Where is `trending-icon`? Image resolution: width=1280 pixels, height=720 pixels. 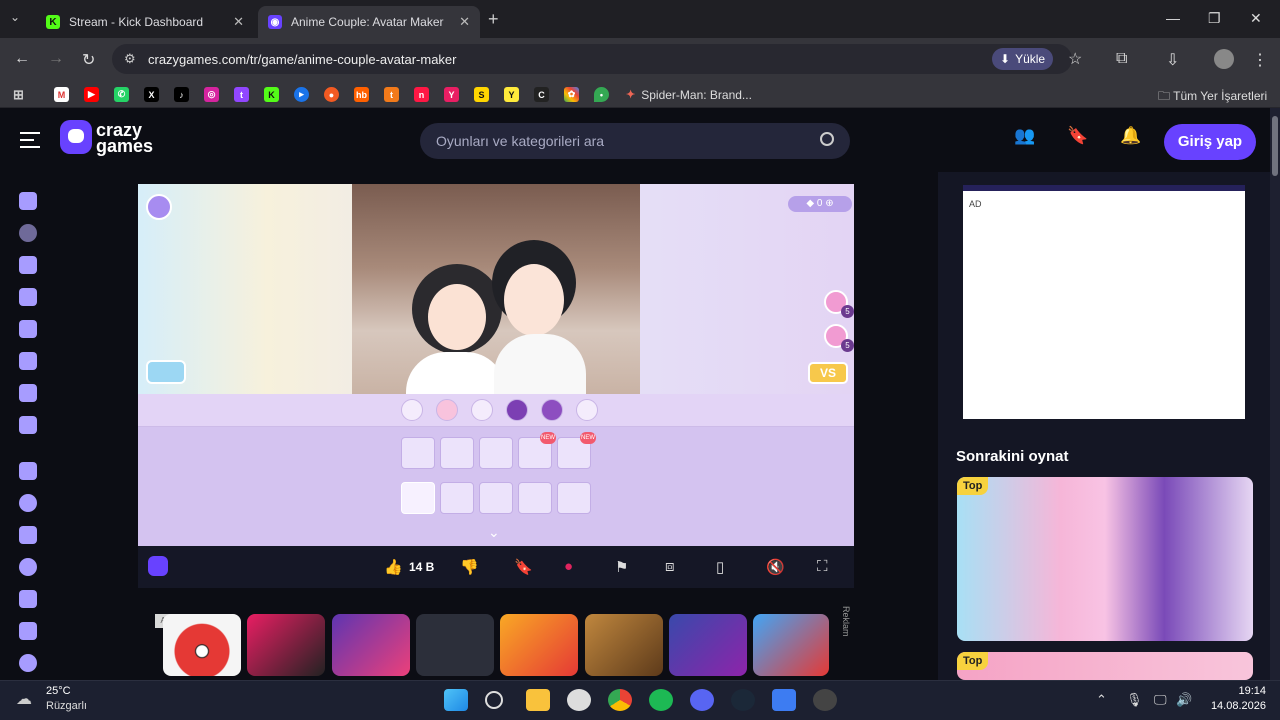 trending-icon is located at coordinates (28, 297).